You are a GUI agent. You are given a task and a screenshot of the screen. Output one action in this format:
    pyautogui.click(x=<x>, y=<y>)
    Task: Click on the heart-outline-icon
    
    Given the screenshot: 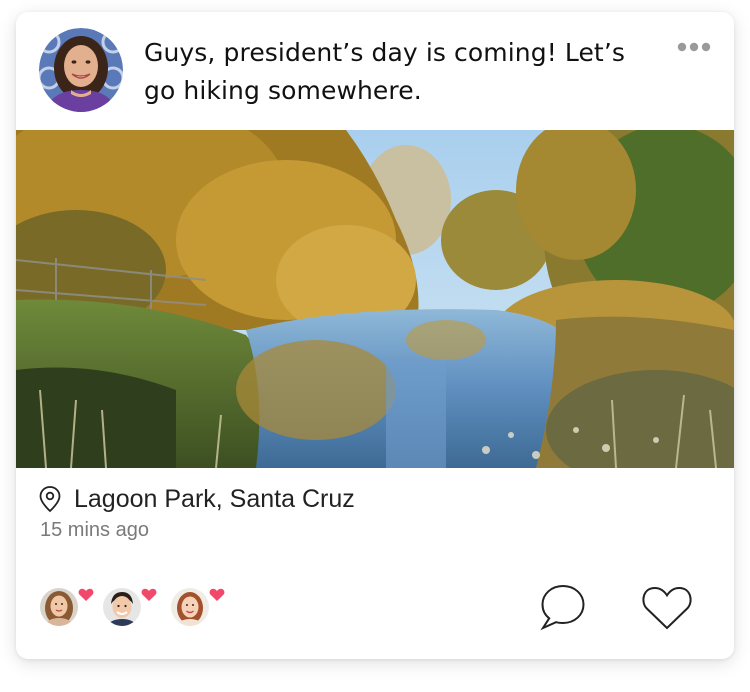 What is the action you would take?
    pyautogui.click(x=667, y=608)
    